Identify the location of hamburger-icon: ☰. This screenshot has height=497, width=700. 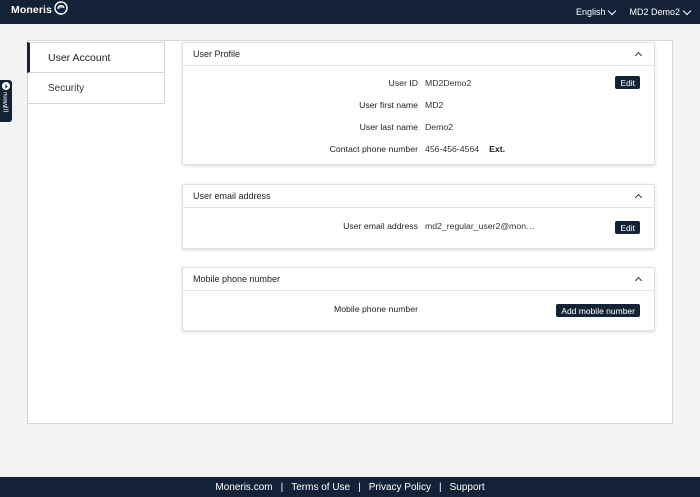
(6, 111).